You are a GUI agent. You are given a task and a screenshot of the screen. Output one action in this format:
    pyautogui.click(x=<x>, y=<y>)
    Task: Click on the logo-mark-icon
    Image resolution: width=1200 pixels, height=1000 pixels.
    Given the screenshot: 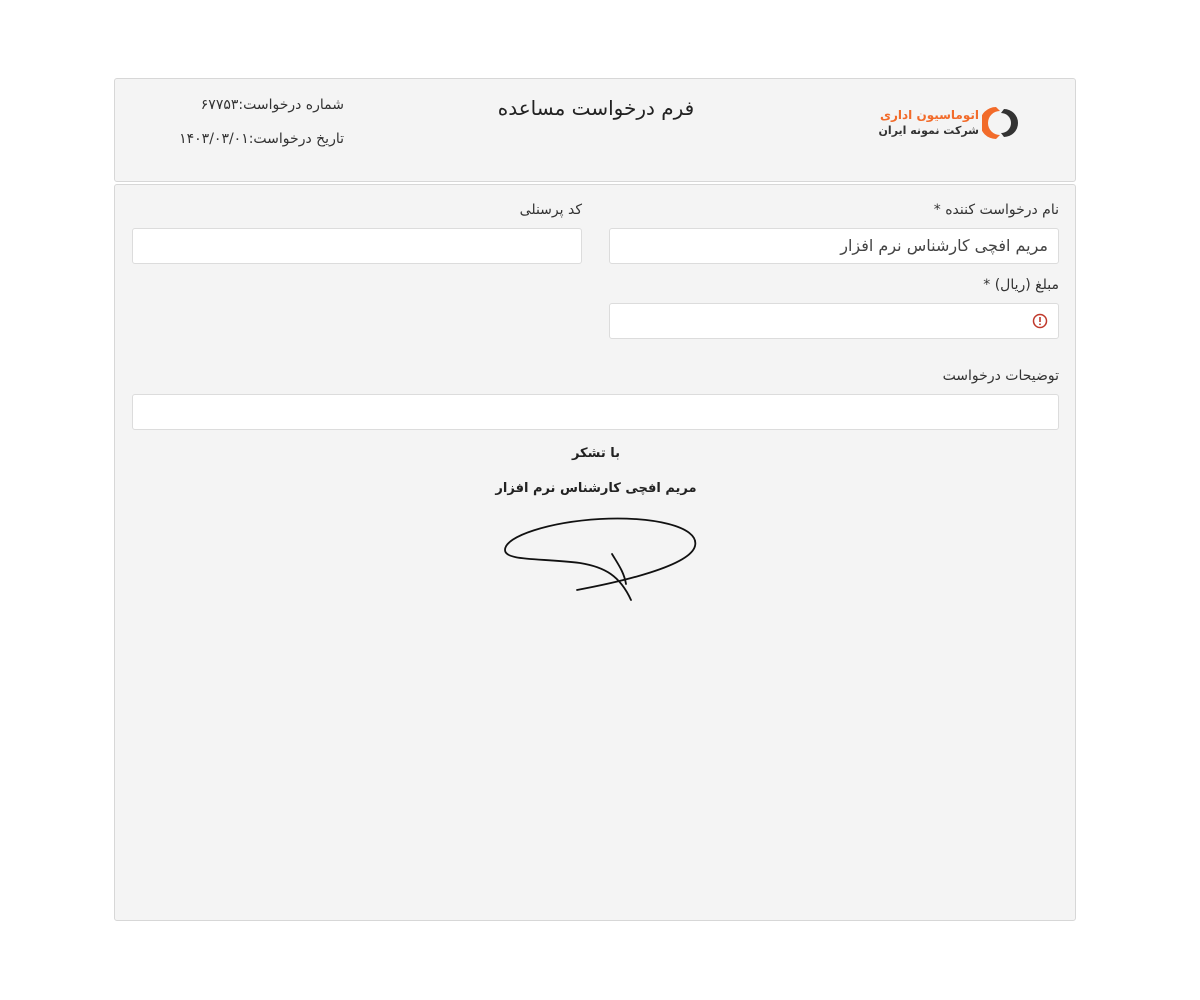 What is the action you would take?
    pyautogui.click(x=1000, y=123)
    